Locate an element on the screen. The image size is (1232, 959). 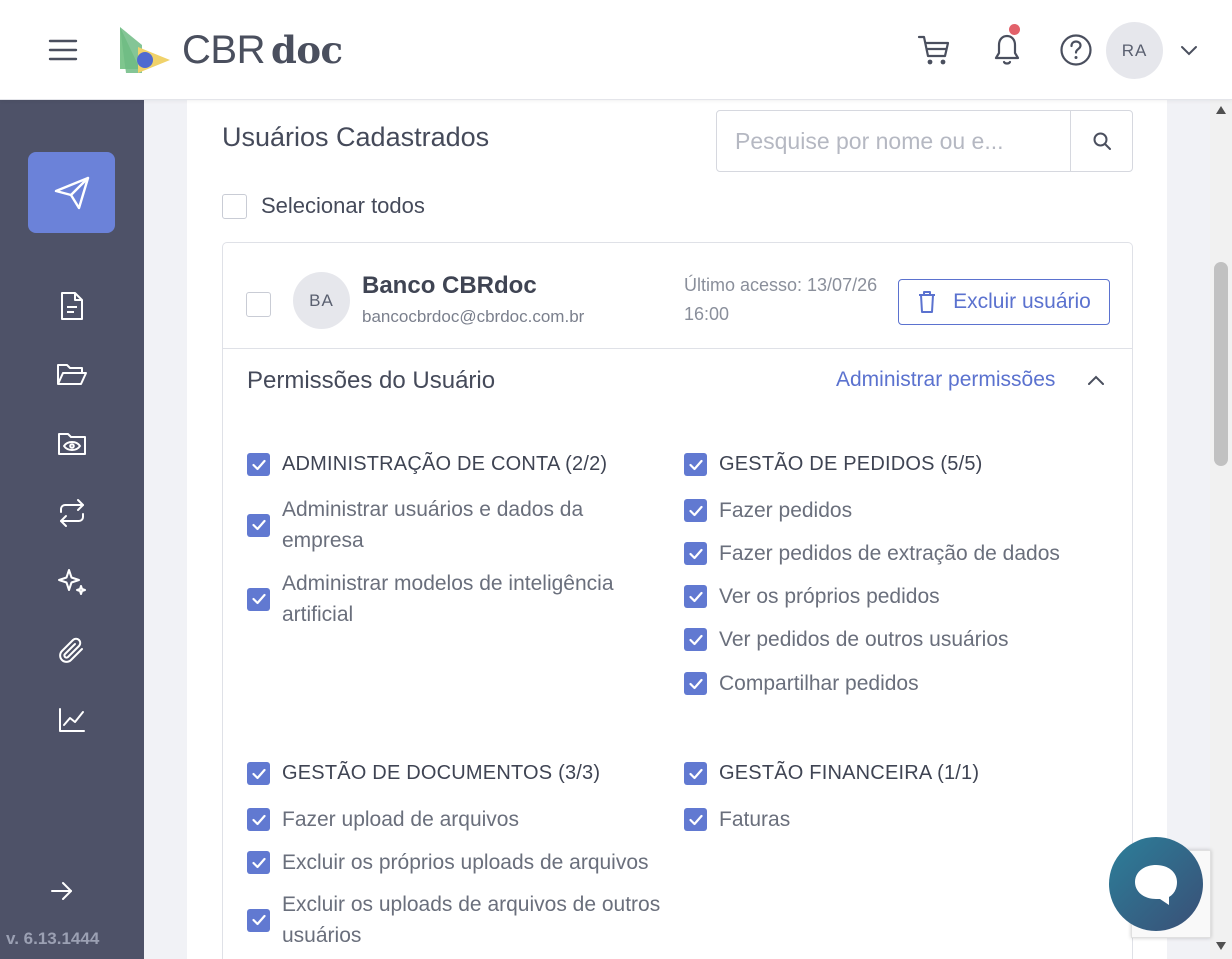
select-all-label: Selecionar todos is located at coordinates (343, 205).